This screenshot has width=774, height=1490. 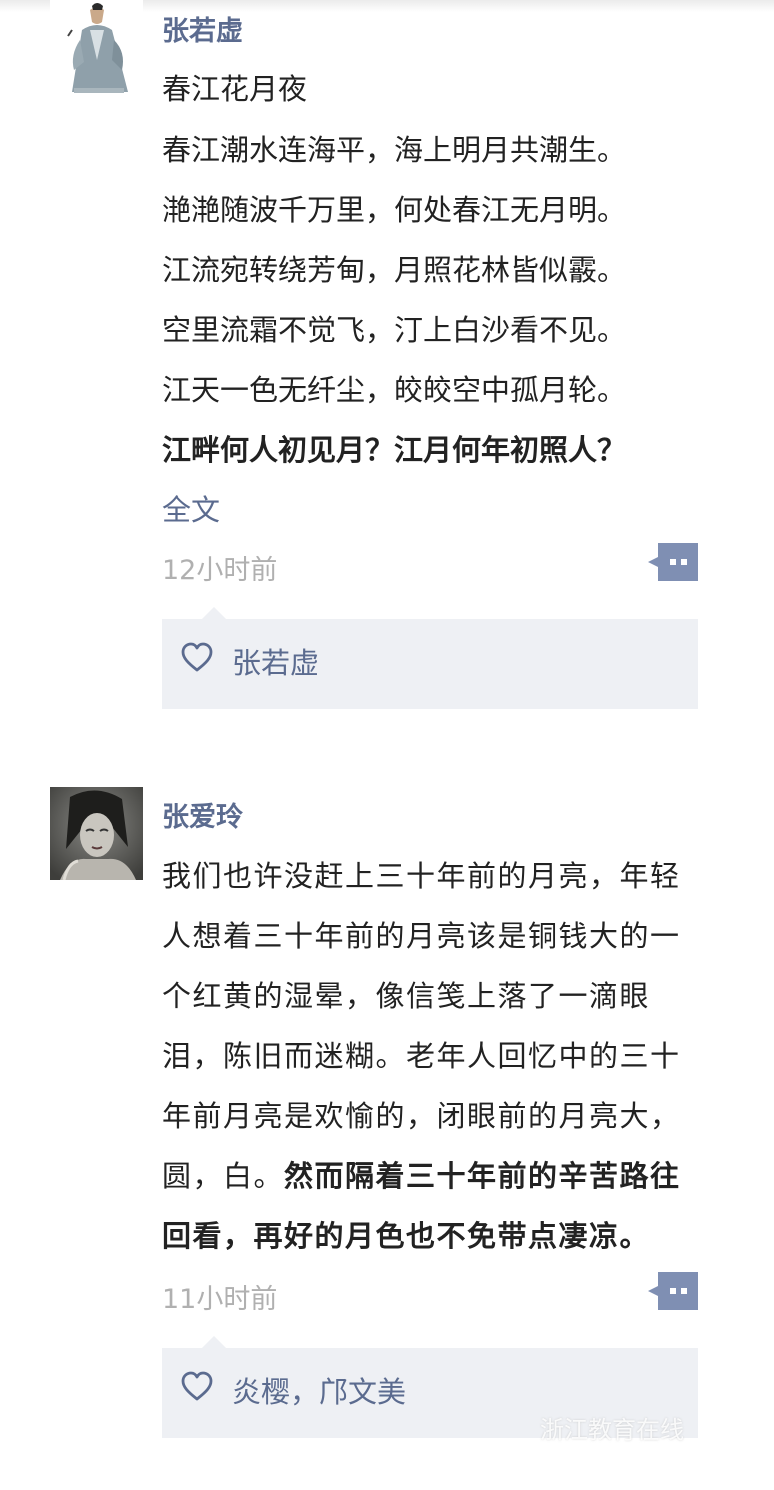 I want to click on portrait-photo, so click(x=96, y=833).